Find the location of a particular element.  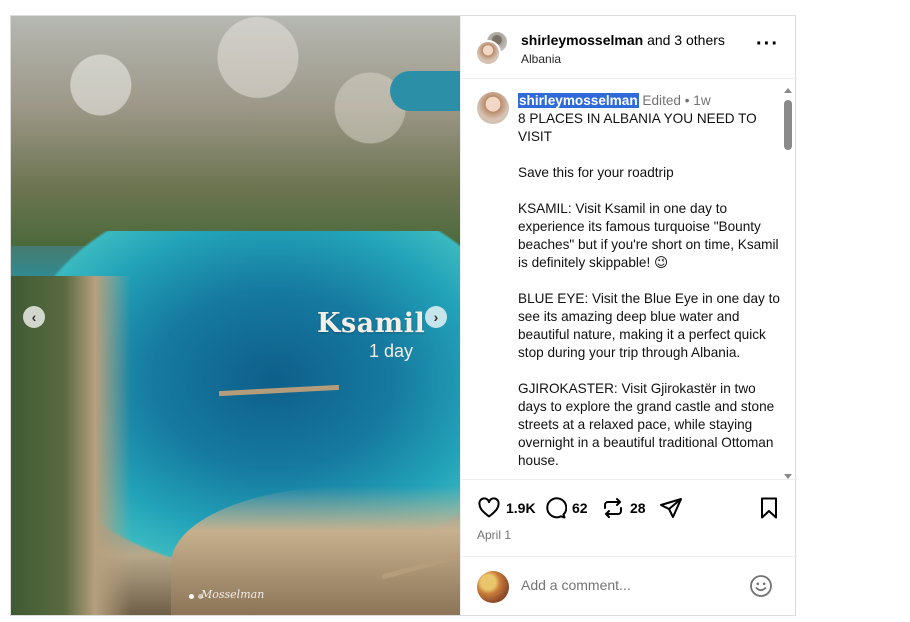

save-button is located at coordinates (769, 508).